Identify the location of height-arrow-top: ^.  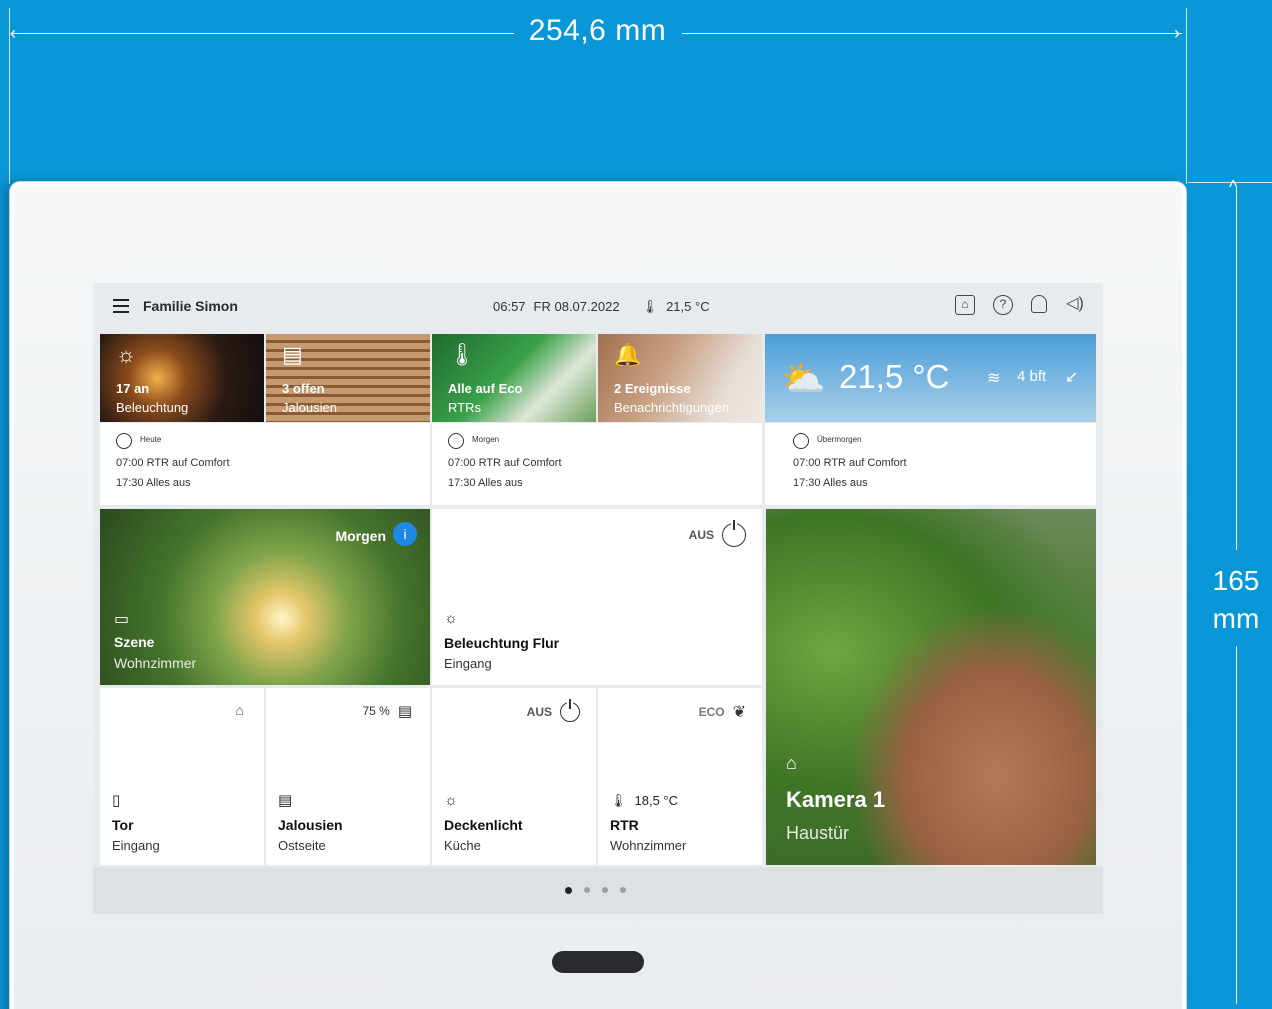
(1233, 187).